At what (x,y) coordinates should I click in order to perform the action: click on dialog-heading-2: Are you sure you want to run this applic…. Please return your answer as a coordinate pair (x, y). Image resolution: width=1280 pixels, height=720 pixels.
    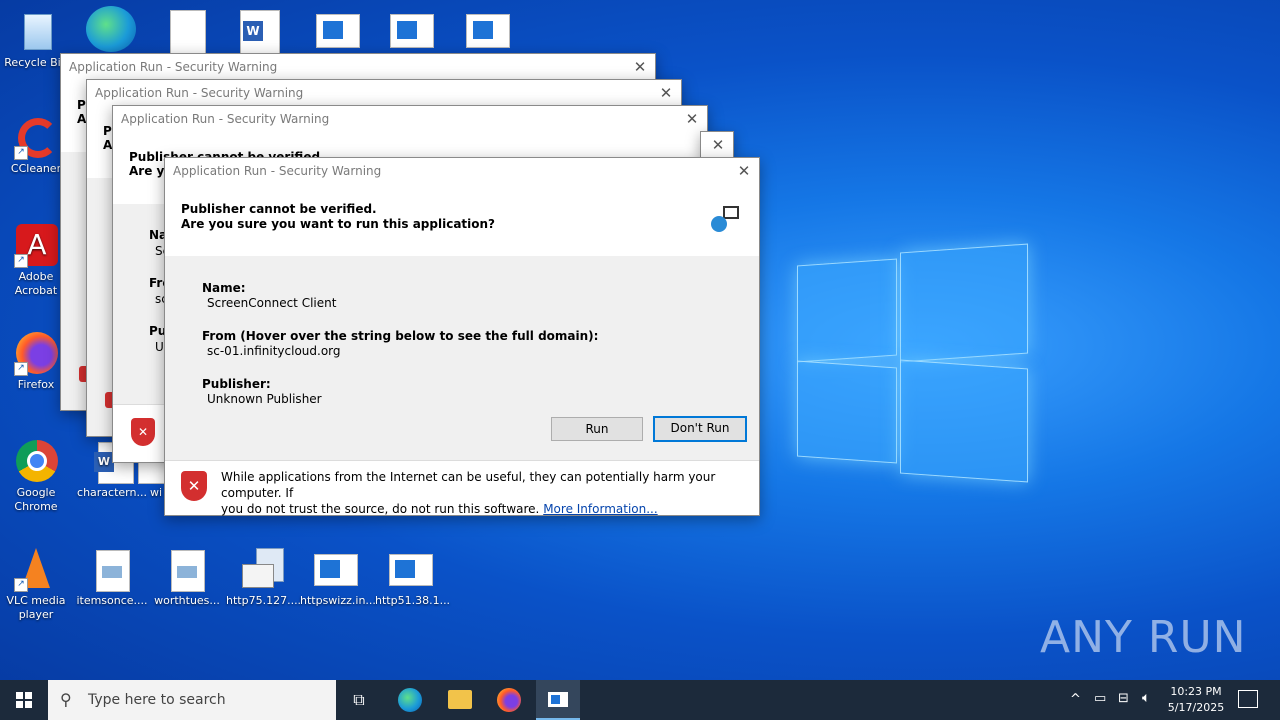
    Looking at the image, I should click on (338, 224).